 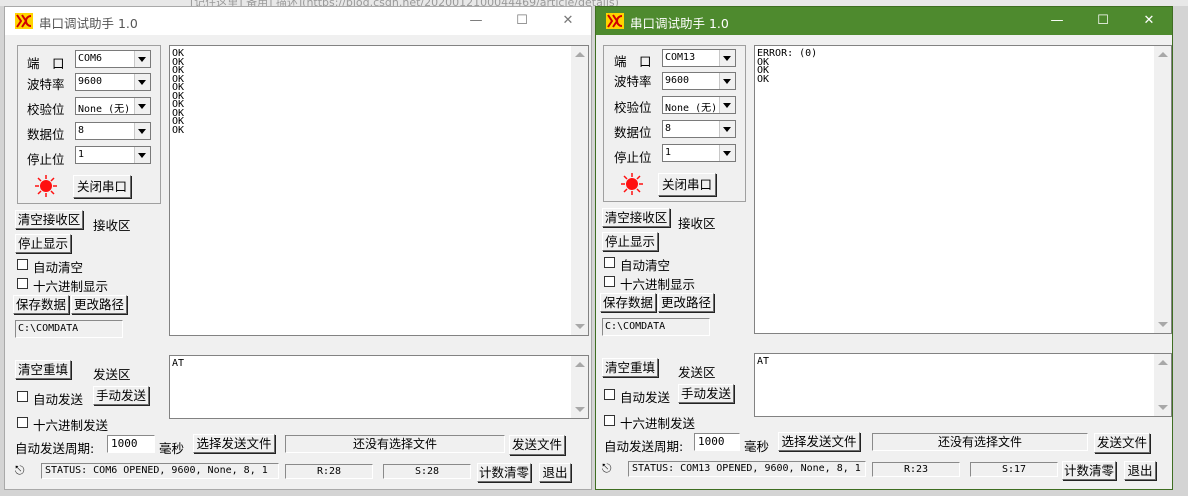 I want to click on port-select: COM6, so click(x=113, y=59).